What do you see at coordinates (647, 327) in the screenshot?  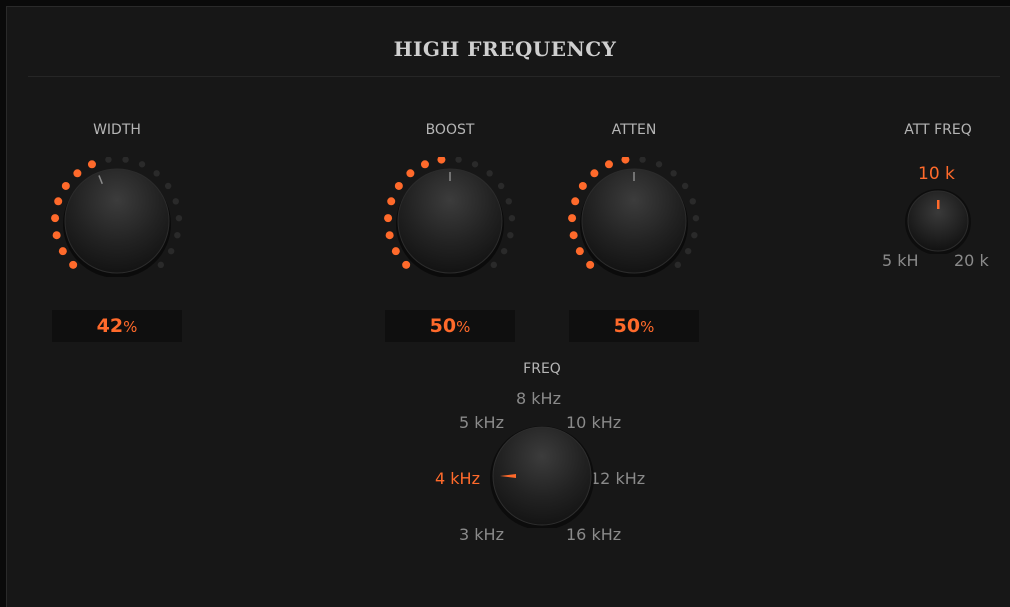 I see `atten-unit: %` at bounding box center [647, 327].